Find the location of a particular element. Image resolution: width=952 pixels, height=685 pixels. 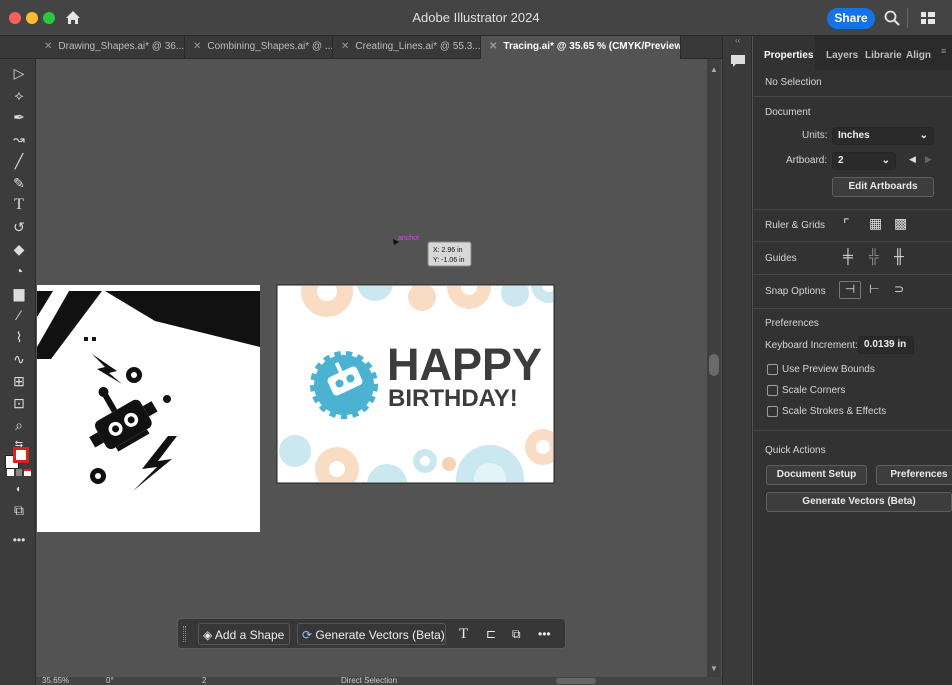

blob-brush-tool-icon: ⁄ is located at coordinates (19, 315).